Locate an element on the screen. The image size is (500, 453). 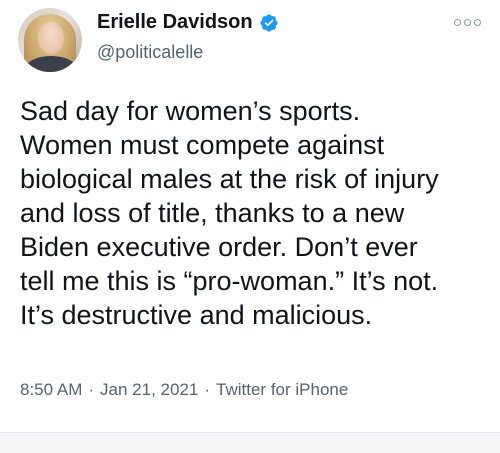
tweet-time: 8:50 AM is located at coordinates (51, 390).